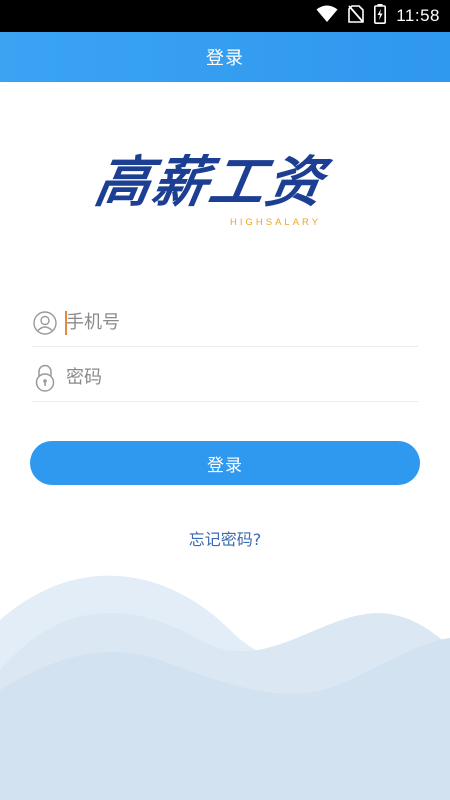 This screenshot has width=450, height=800. I want to click on logo-text-cn: 高薪工资, so click(210, 182).